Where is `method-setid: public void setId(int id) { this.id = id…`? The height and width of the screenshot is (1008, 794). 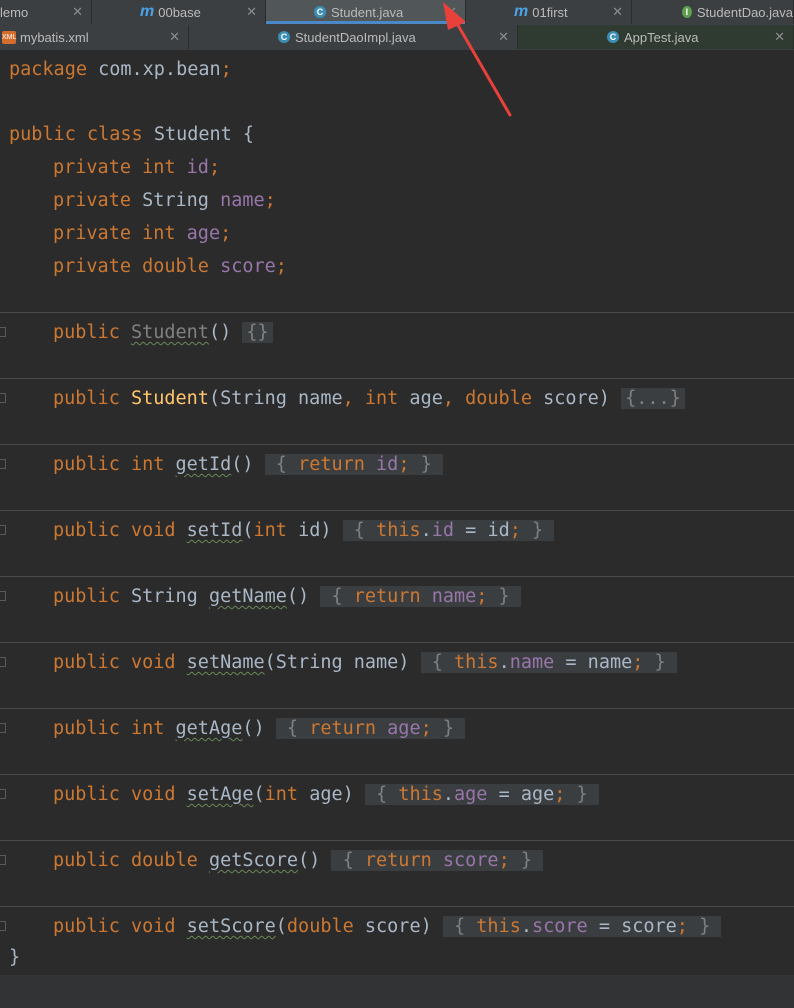 method-setid: public void setId(int id) { this.id = id… is located at coordinates (304, 530).